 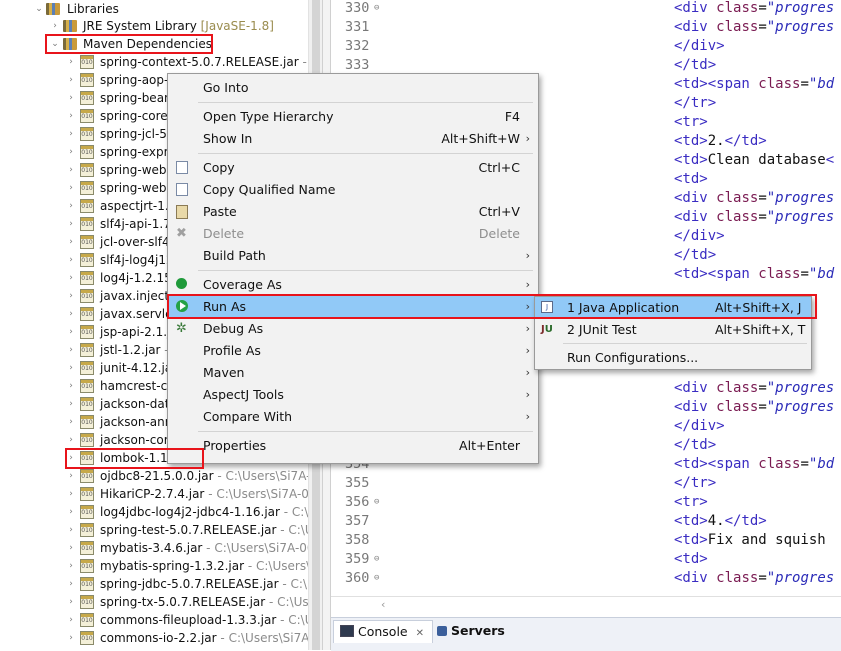 I want to click on code-text: <td>Clean database<, so click(x=754, y=160).